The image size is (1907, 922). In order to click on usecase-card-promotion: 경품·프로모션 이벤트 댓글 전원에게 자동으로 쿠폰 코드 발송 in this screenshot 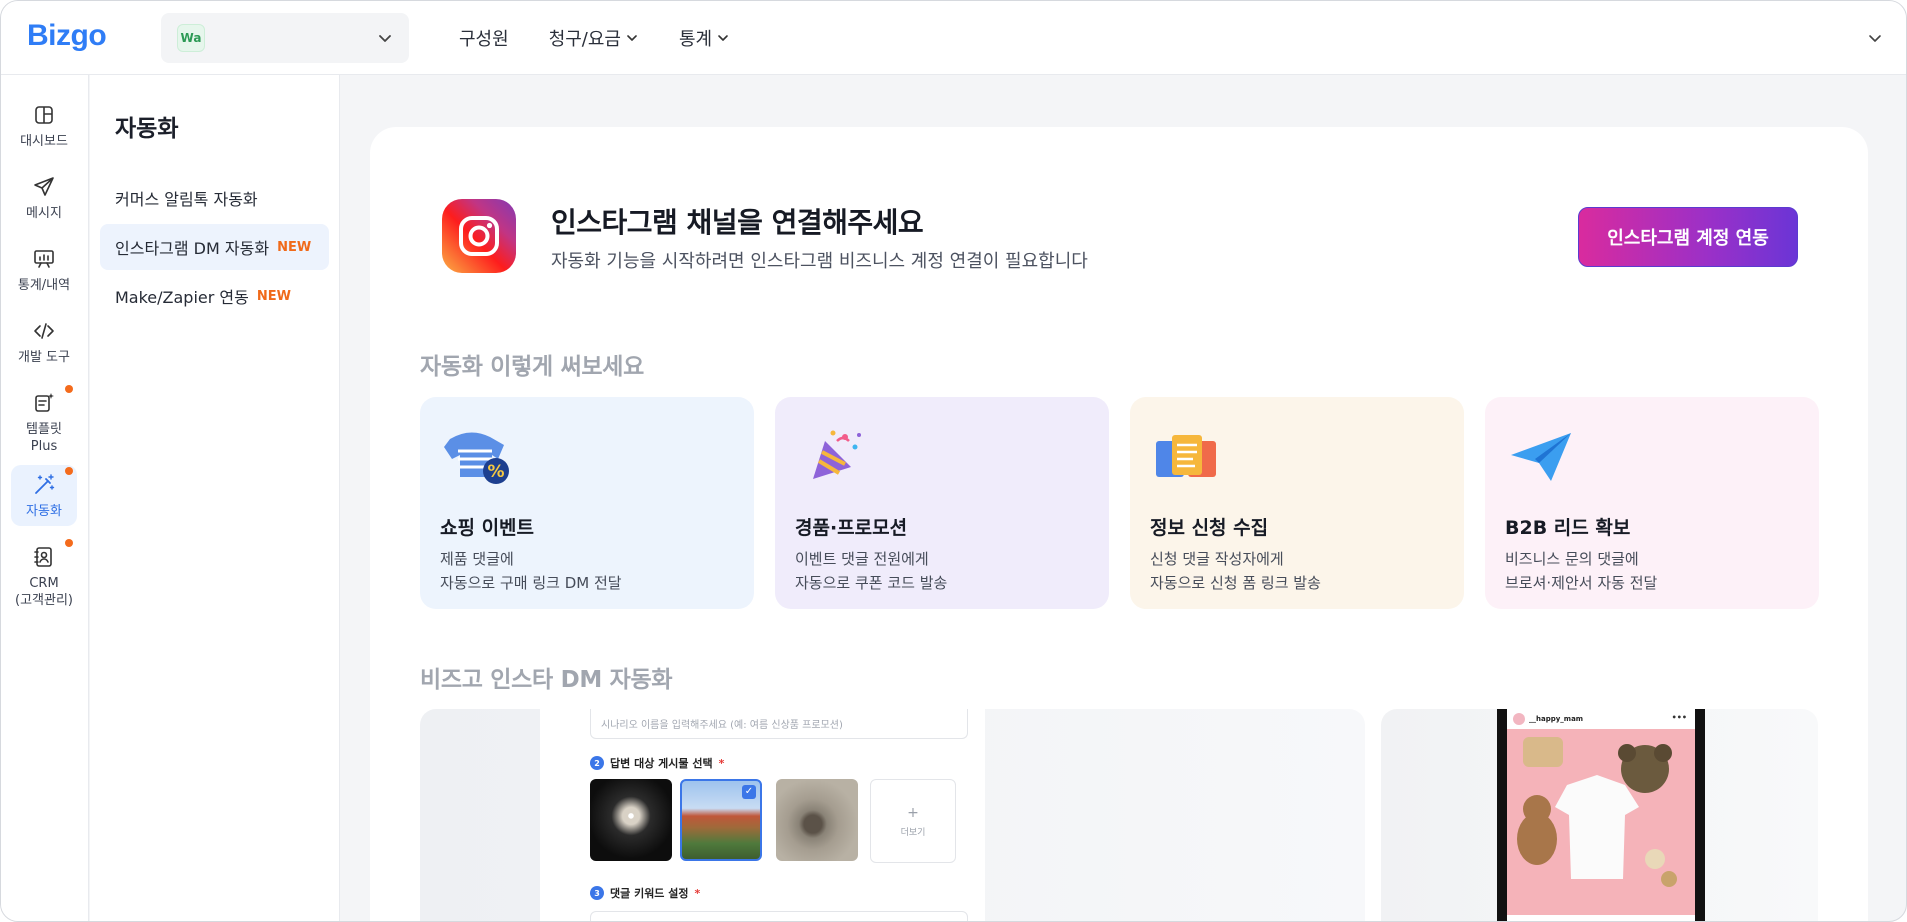, I will do `click(942, 503)`.